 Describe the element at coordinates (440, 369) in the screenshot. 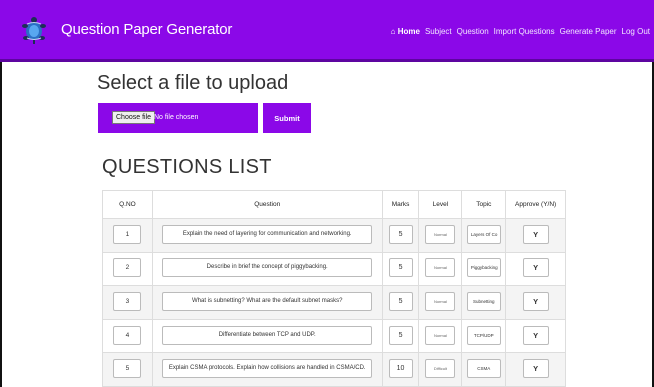

I see `level-field: Difficult` at that location.